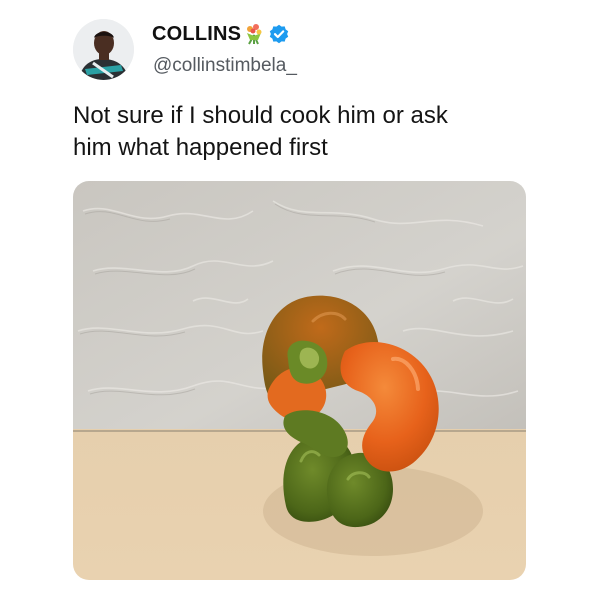 This screenshot has width=599, height=599. What do you see at coordinates (254, 34) in the screenshot?
I see `bouquet-icon` at bounding box center [254, 34].